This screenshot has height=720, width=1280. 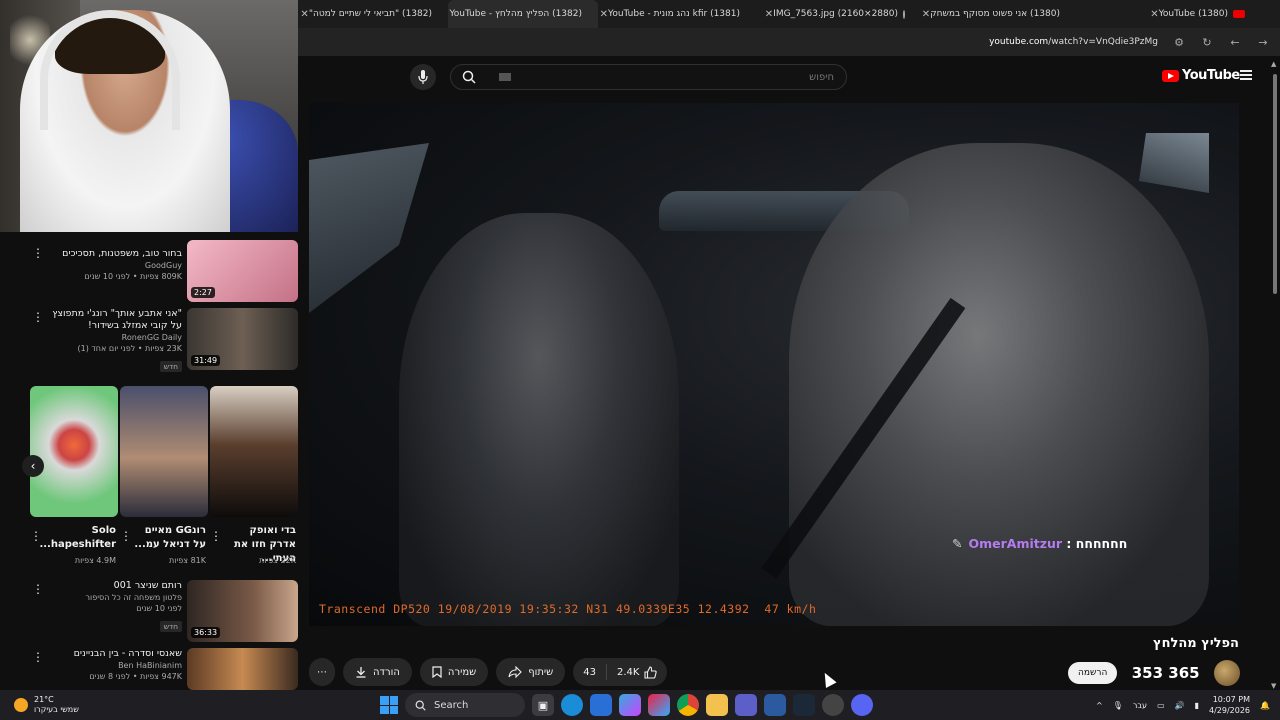 I want to click on channel-name: 353 365, so click(x=1166, y=673).